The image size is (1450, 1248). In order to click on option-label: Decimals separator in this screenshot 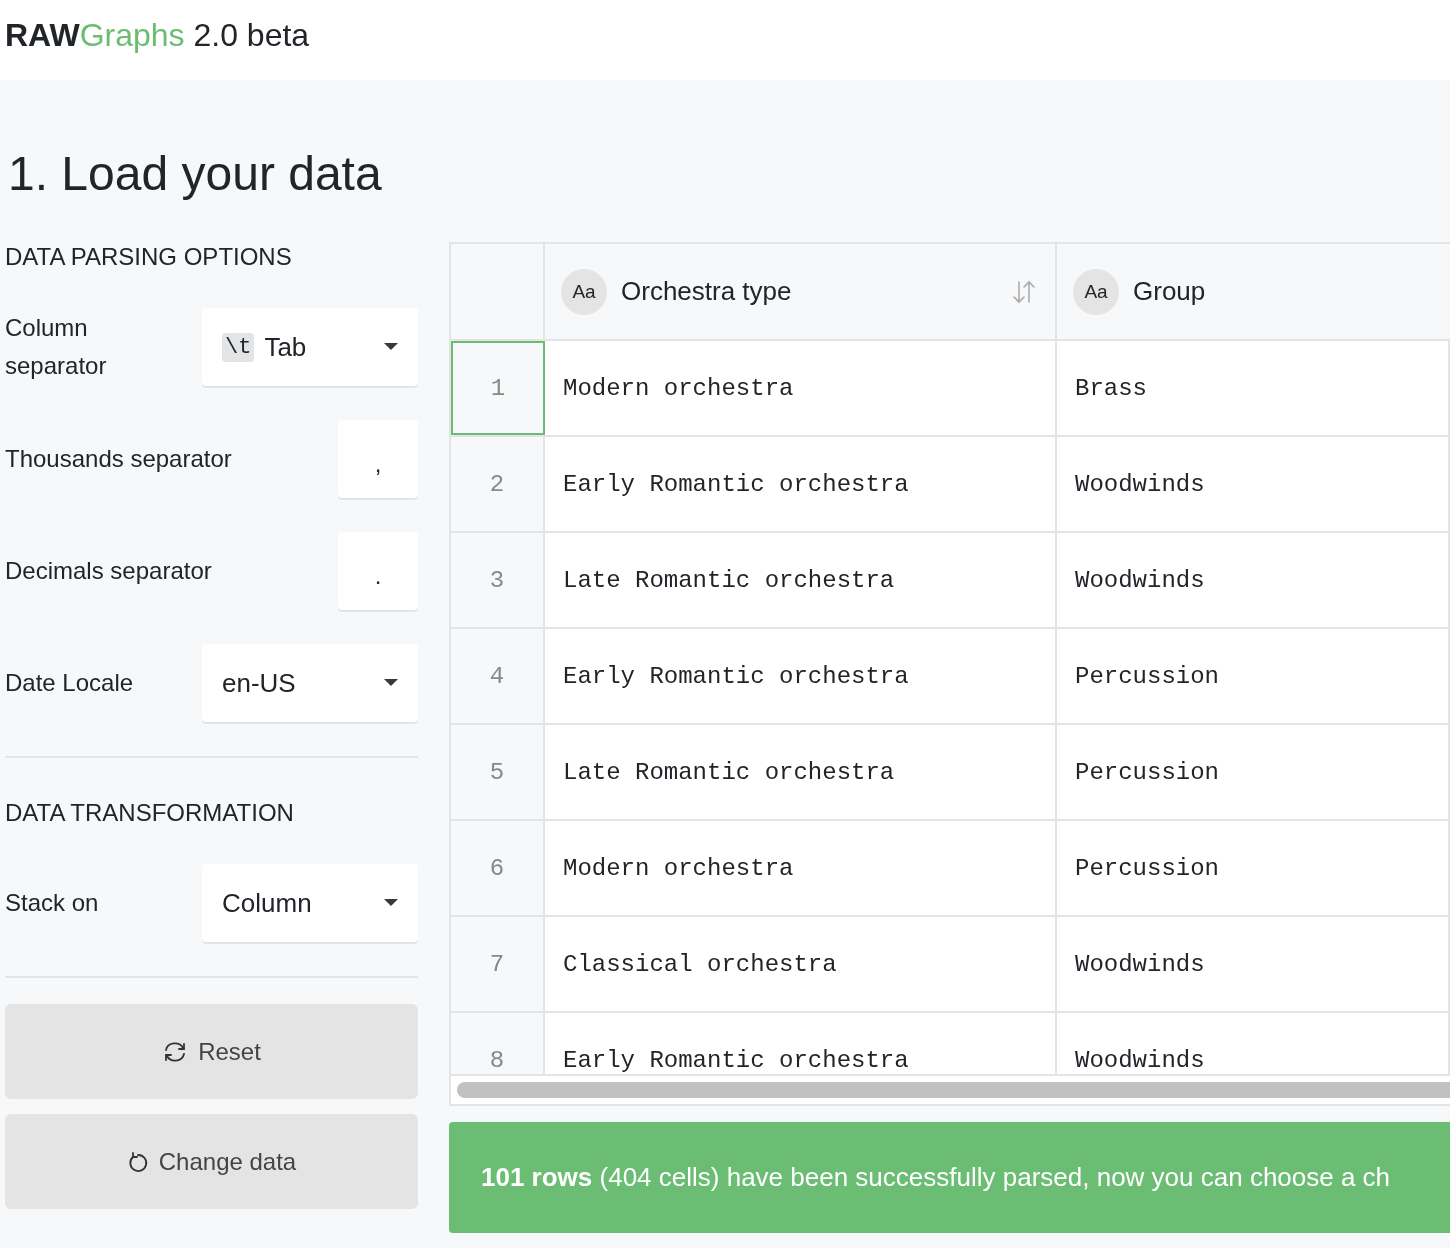, I will do `click(108, 571)`.